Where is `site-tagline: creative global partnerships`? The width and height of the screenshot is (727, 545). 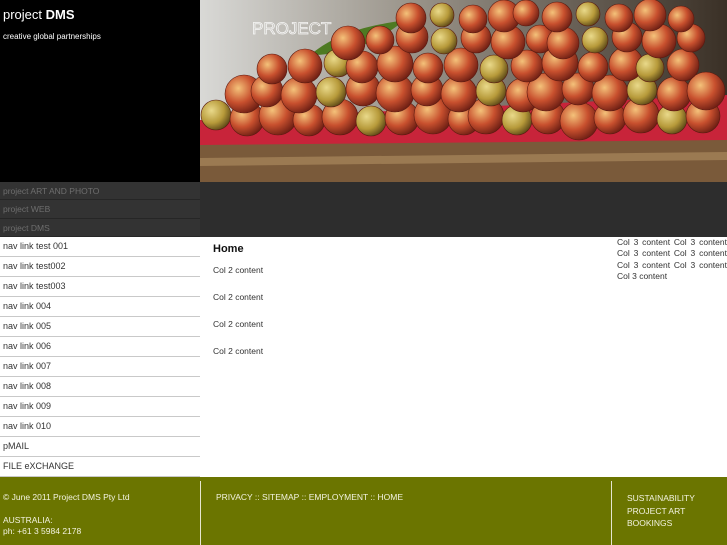 site-tagline: creative global partnerships is located at coordinates (52, 36).